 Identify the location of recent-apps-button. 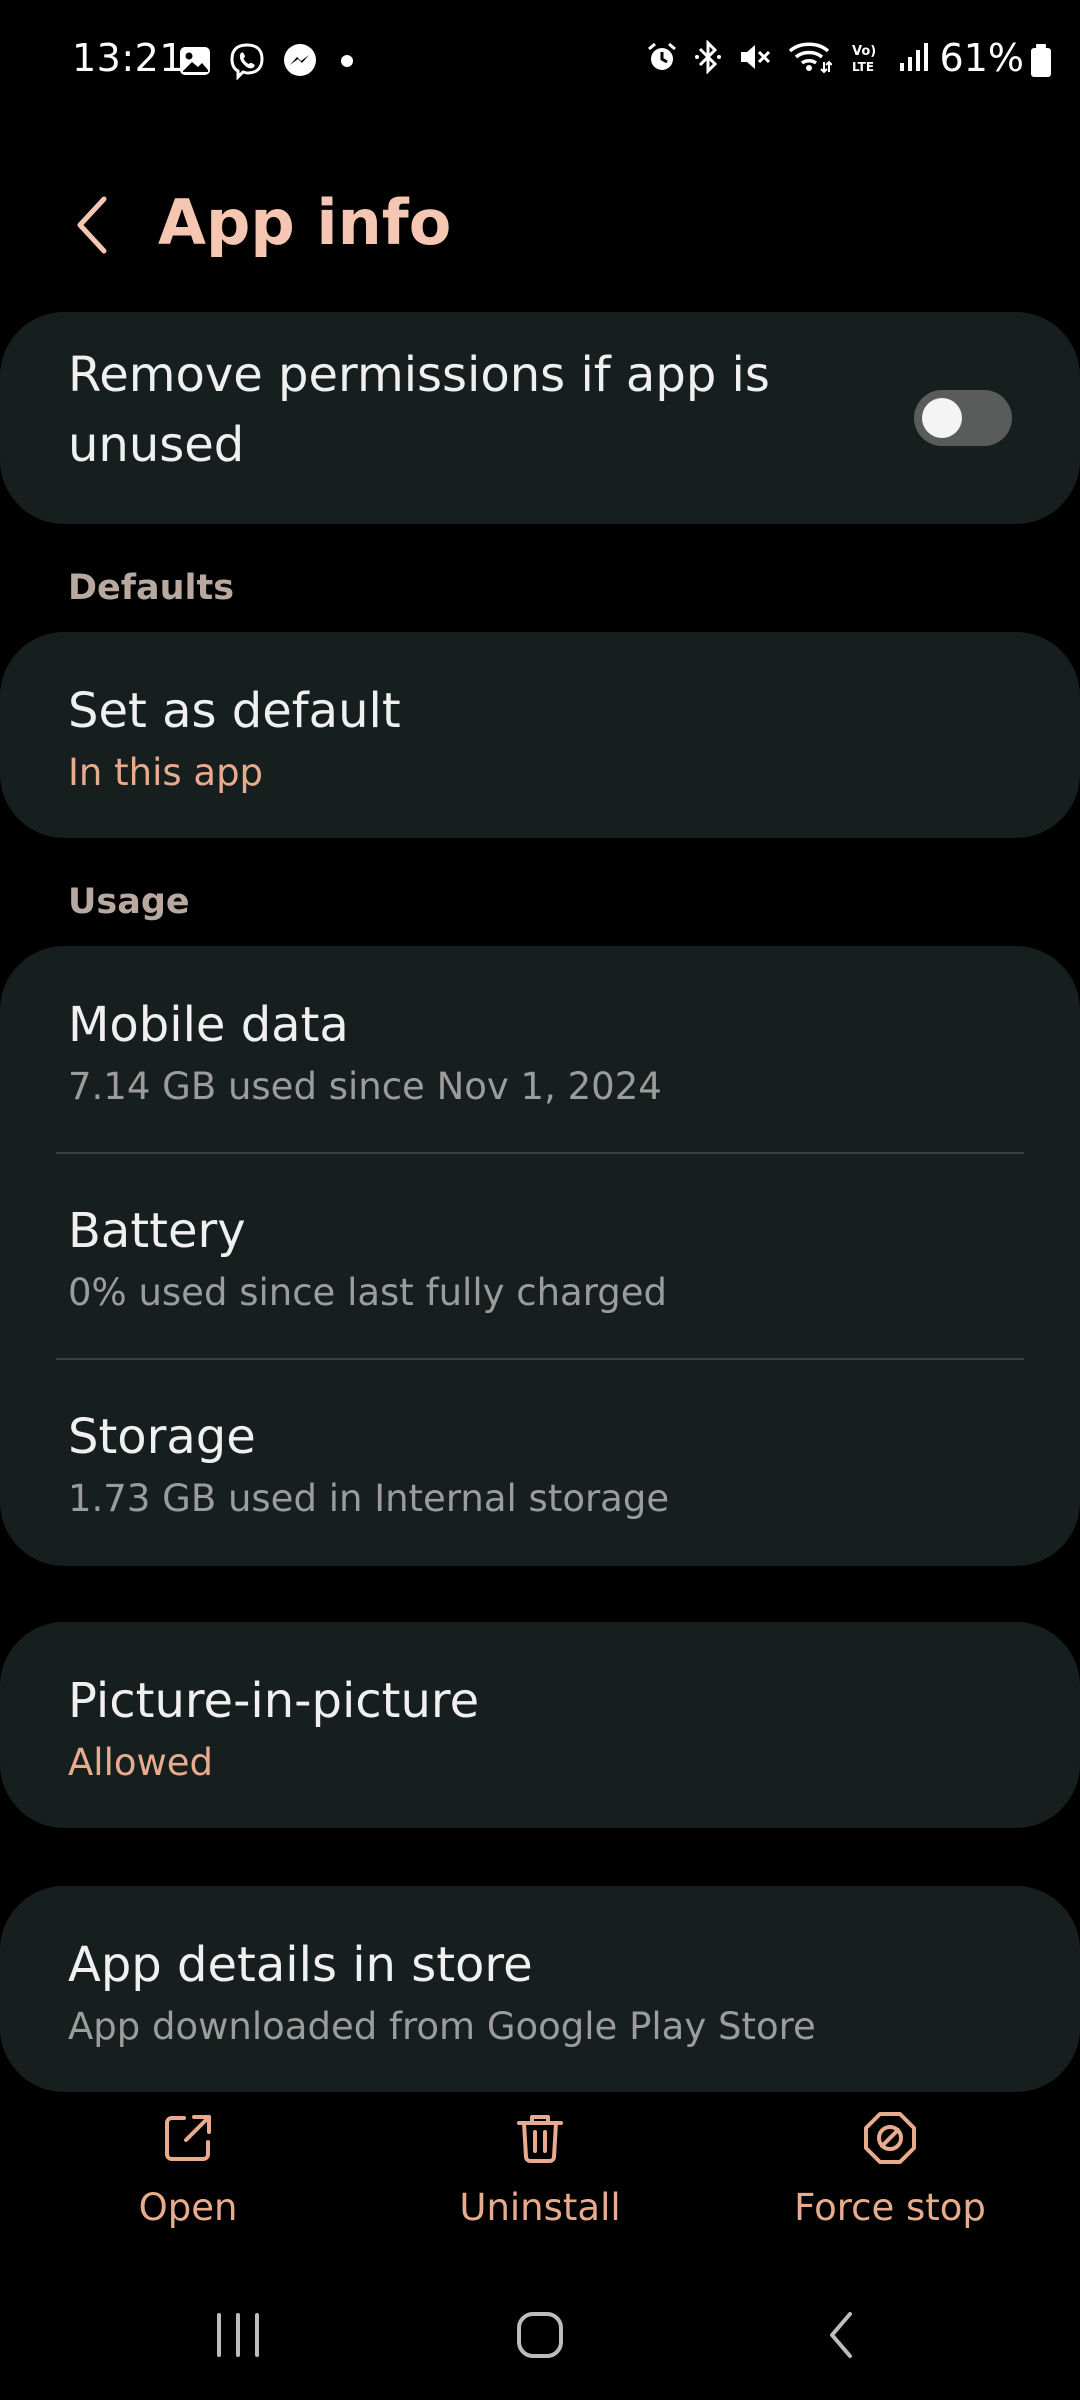
(238, 2335).